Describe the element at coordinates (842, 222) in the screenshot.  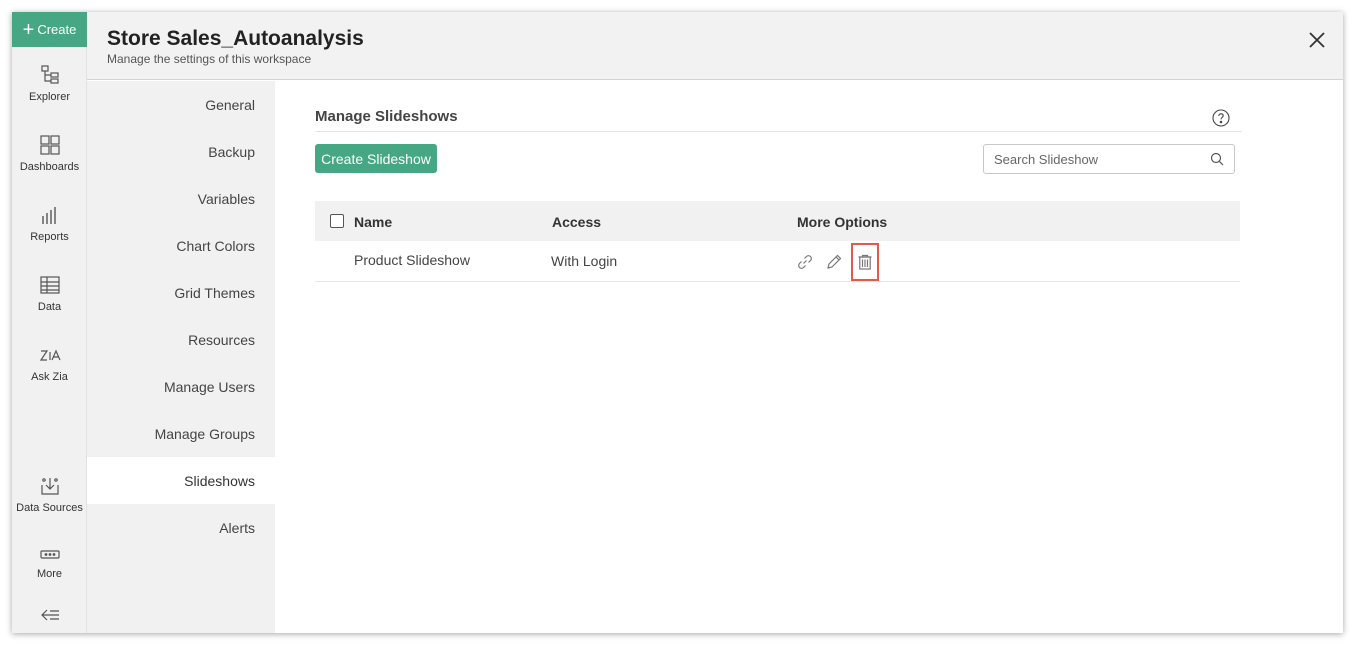
I see `column-header-more-options: More Options` at that location.